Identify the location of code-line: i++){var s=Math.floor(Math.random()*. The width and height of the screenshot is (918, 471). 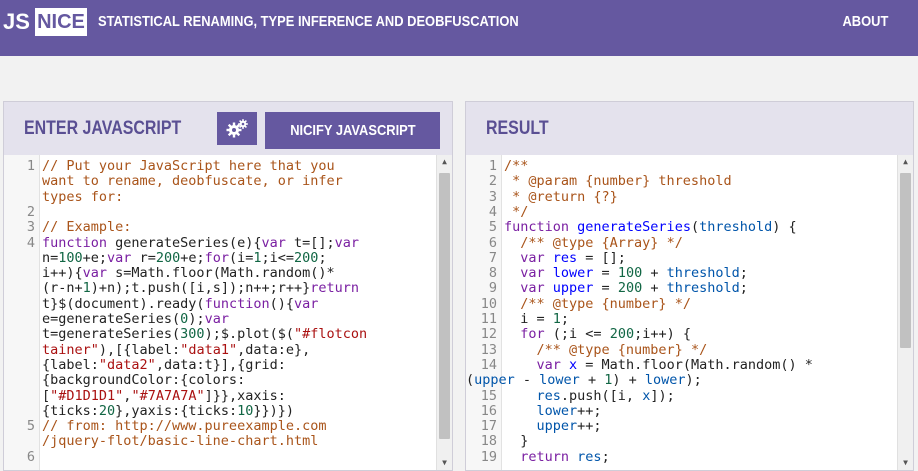
(220, 273).